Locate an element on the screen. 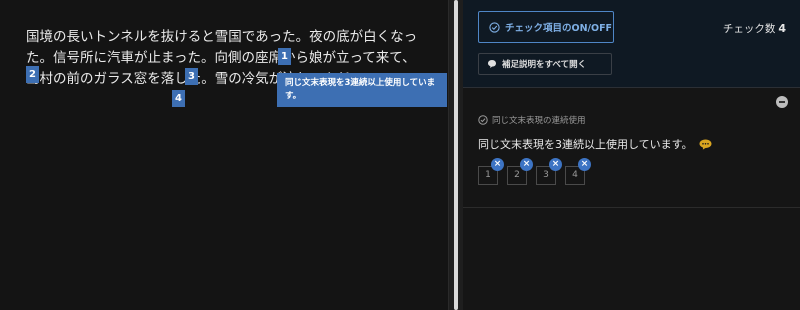  collapse-icon is located at coordinates (782, 102).